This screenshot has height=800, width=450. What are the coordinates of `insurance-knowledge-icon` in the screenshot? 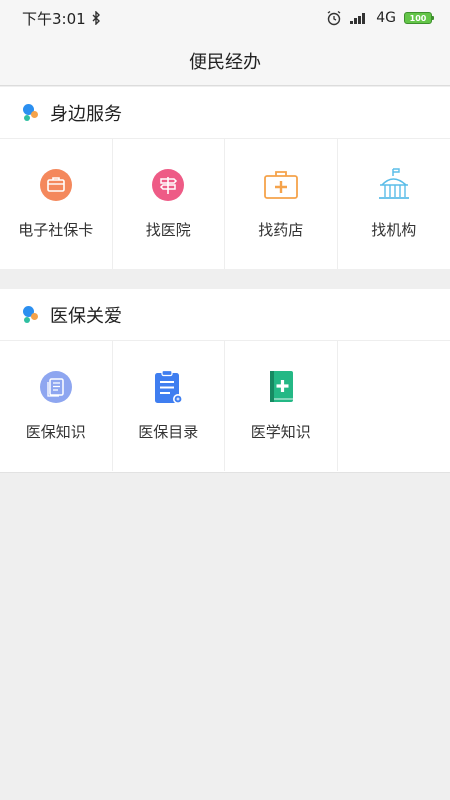 It's located at (56, 387).